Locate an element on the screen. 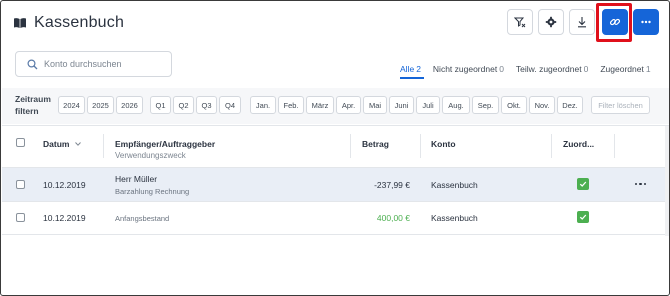 The height and width of the screenshot is (296, 670). more-button is located at coordinates (646, 22).